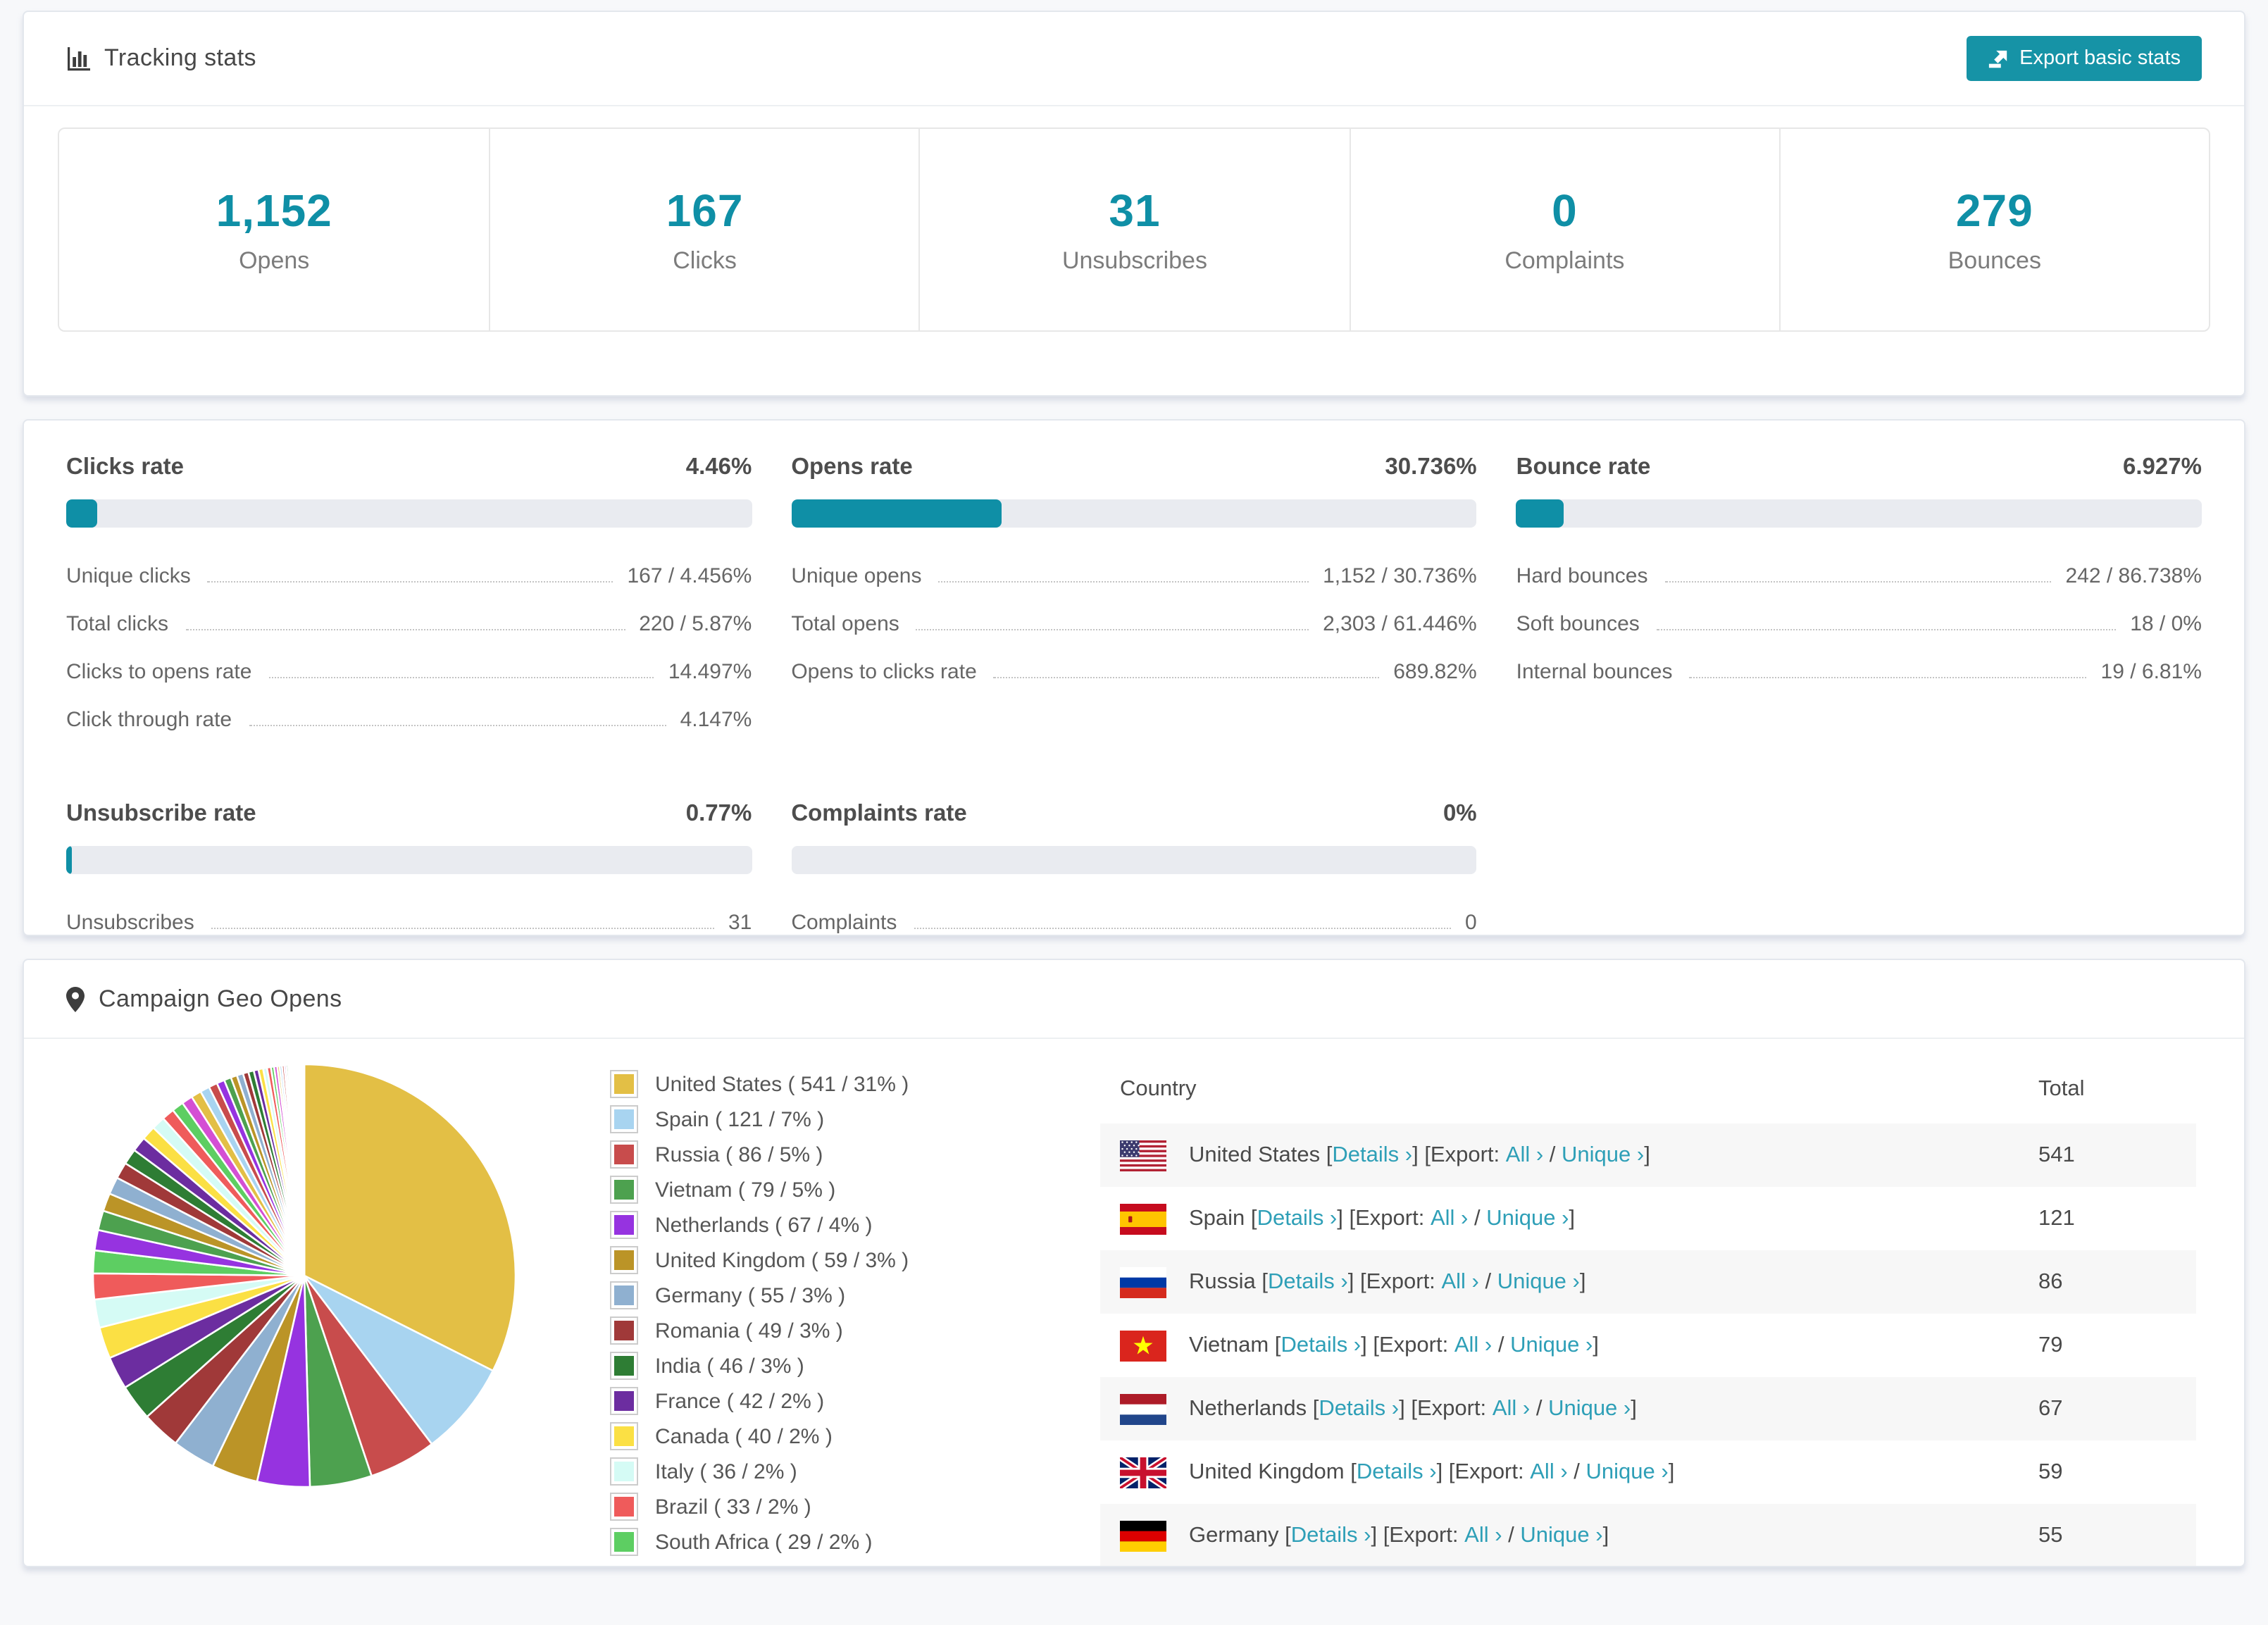 This screenshot has width=2268, height=1625. Describe the element at coordinates (2108, 1282) in the screenshot. I see `country-total: 86` at that location.